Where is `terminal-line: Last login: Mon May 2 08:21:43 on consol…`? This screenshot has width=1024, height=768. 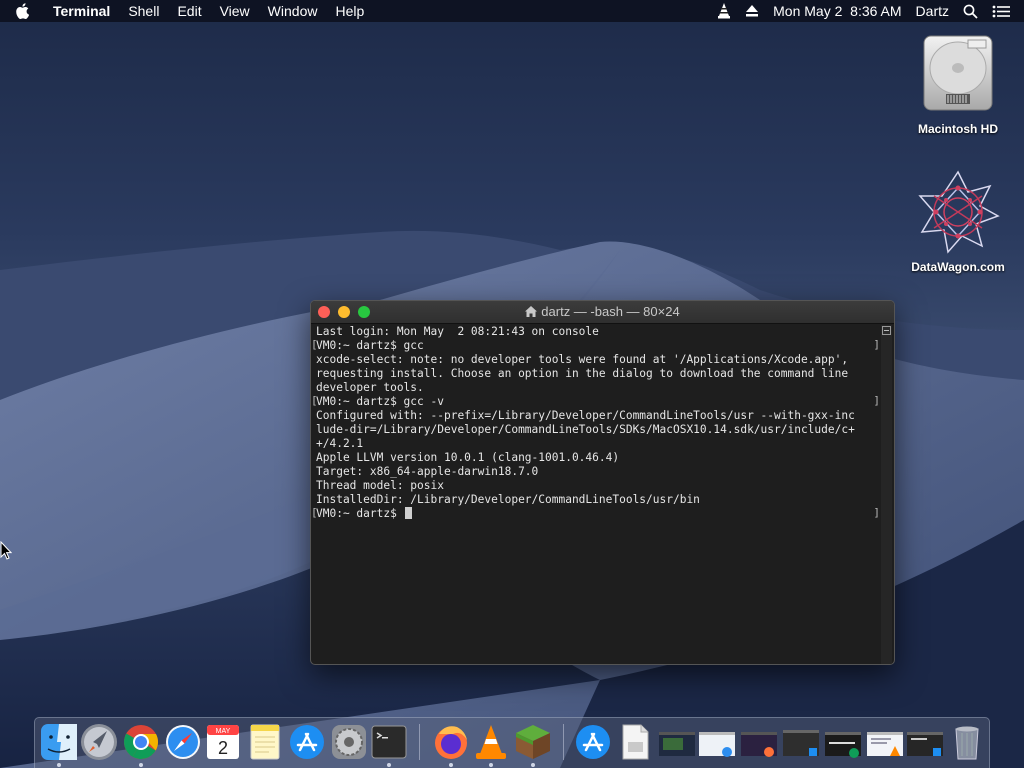 terminal-line: Last login: Mon May 2 08:21:43 on consol… is located at coordinates (457, 331).